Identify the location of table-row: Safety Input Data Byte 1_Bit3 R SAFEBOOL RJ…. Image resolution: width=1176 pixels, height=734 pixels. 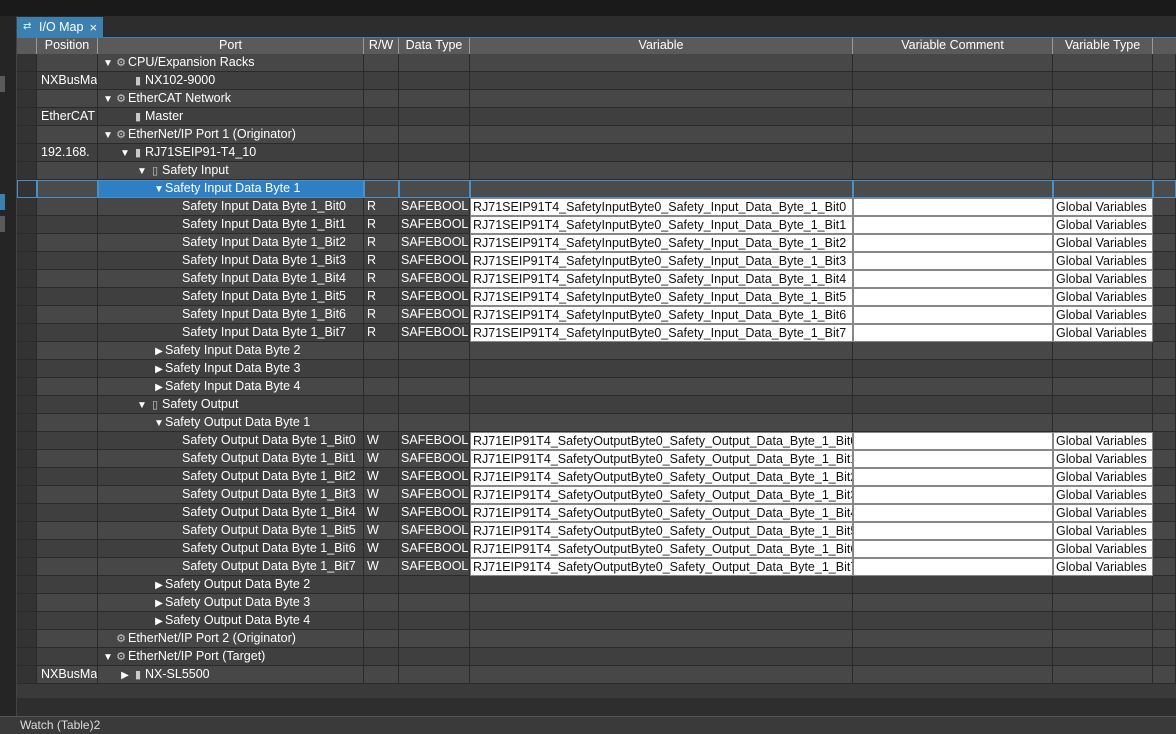
(596, 261).